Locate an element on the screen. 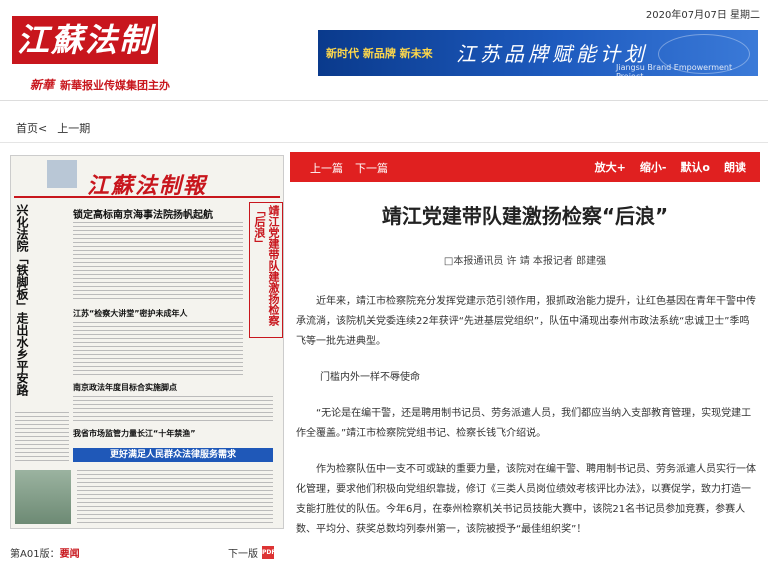 The width and height of the screenshot is (768, 571). thumbnail-blue-banner: 更好满足人民群众法律服务需求 is located at coordinates (173, 455).